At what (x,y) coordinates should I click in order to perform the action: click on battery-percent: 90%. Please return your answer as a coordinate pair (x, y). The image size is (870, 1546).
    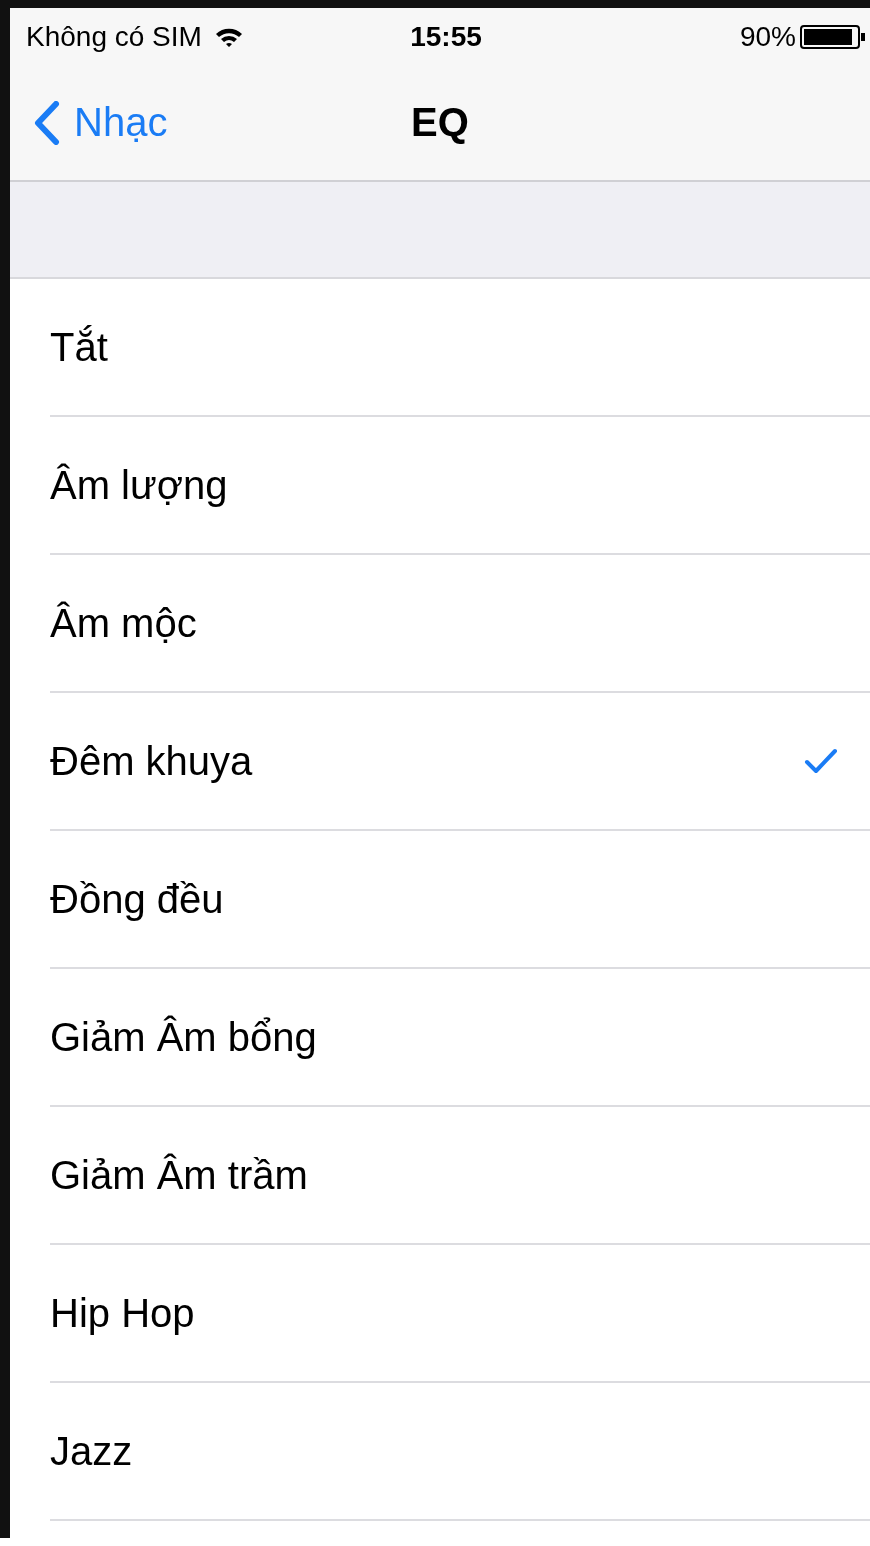
    Looking at the image, I should click on (767, 36).